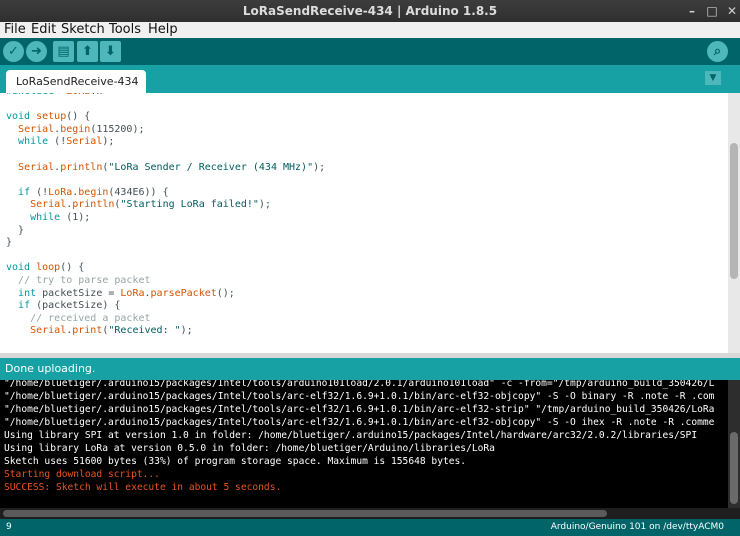 Image resolution: width=740 pixels, height=536 pixels. Describe the element at coordinates (87, 51) in the screenshot. I see `open-arrow-up-icon: ⬆` at that location.